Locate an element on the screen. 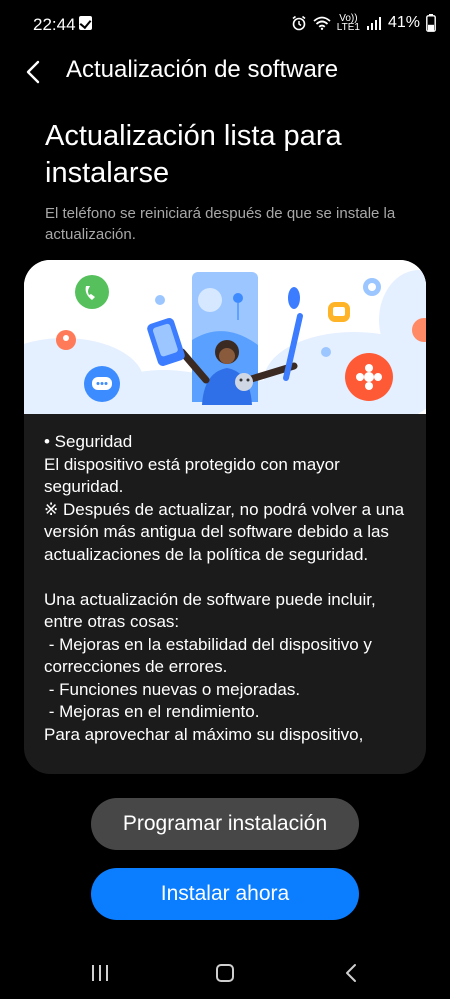 This screenshot has width=450, height=999. back-icon is located at coordinates (351, 973).